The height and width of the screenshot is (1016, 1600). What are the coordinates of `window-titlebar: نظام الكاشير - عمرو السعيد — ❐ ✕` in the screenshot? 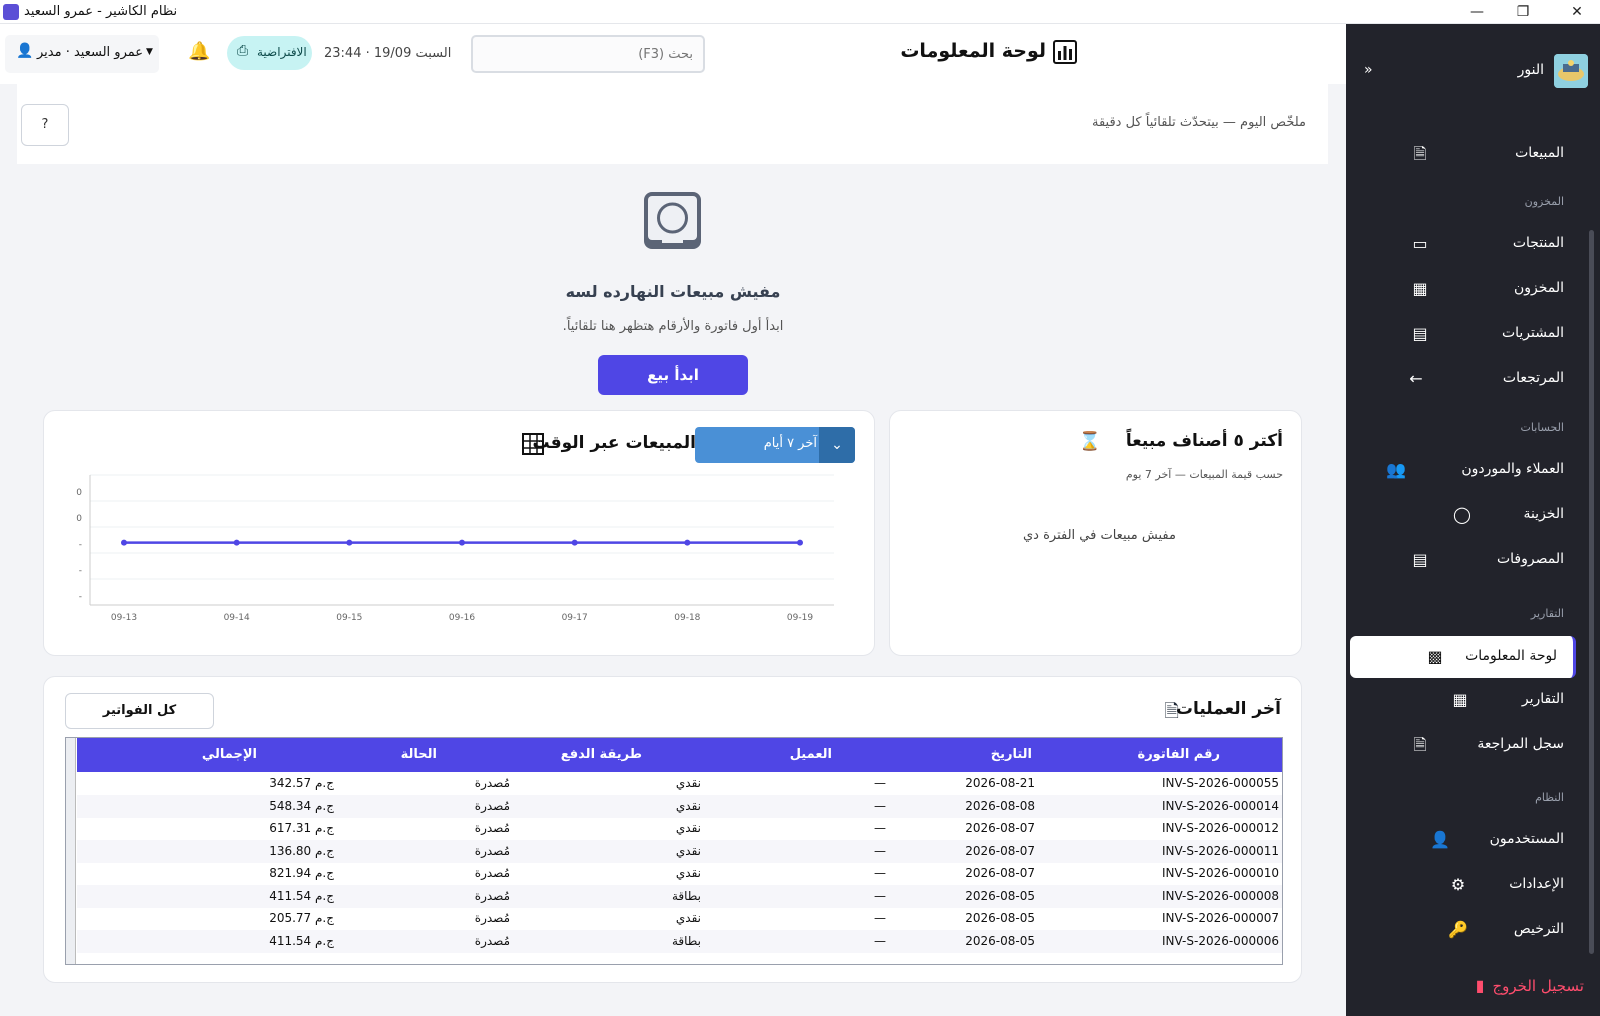 It's located at (800, 12).